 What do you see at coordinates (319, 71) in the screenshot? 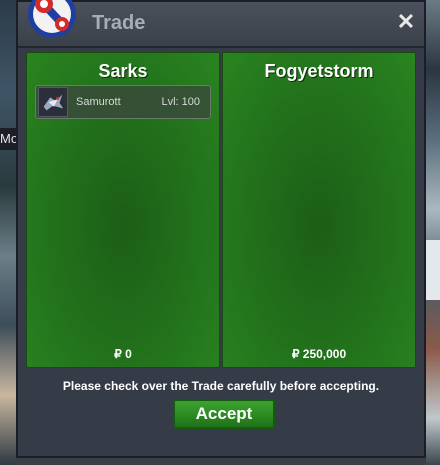
I see `trader-name: Fogyetstorm` at bounding box center [319, 71].